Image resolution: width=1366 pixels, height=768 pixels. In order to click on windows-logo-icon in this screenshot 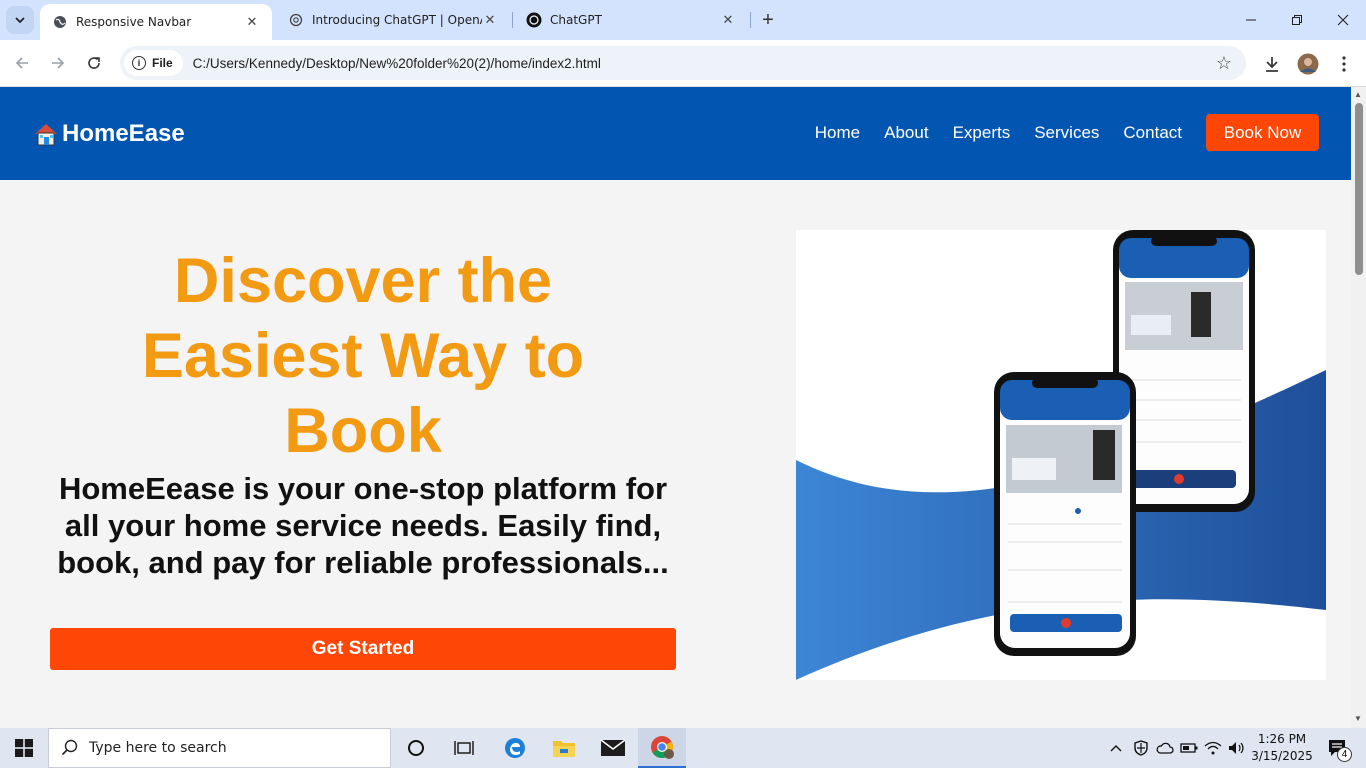, I will do `click(24, 748)`.